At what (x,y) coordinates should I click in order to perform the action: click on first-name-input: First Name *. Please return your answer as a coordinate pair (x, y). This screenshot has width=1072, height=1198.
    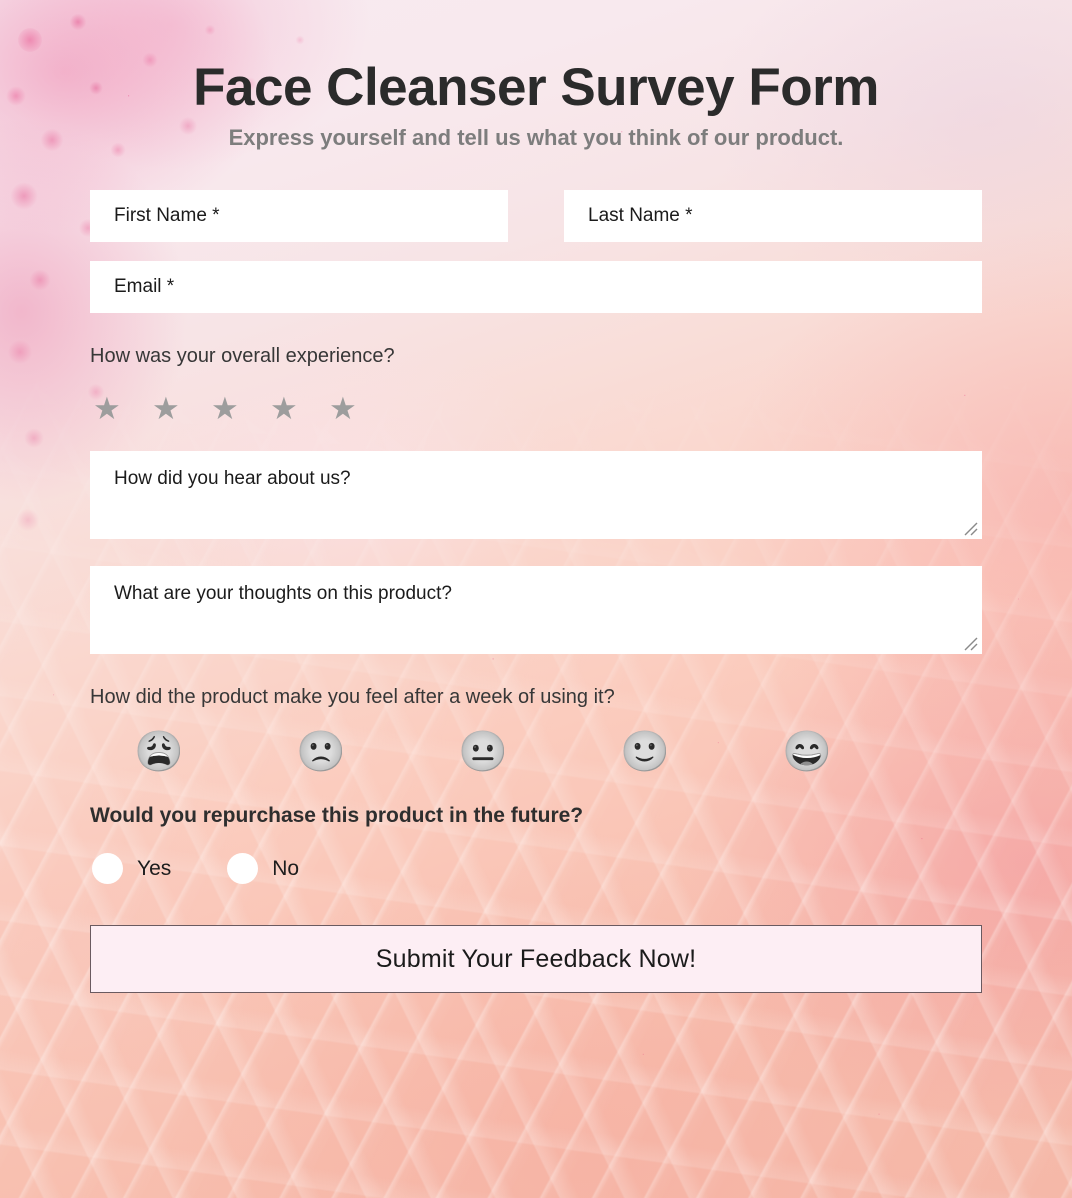
    Looking at the image, I should click on (299, 215).